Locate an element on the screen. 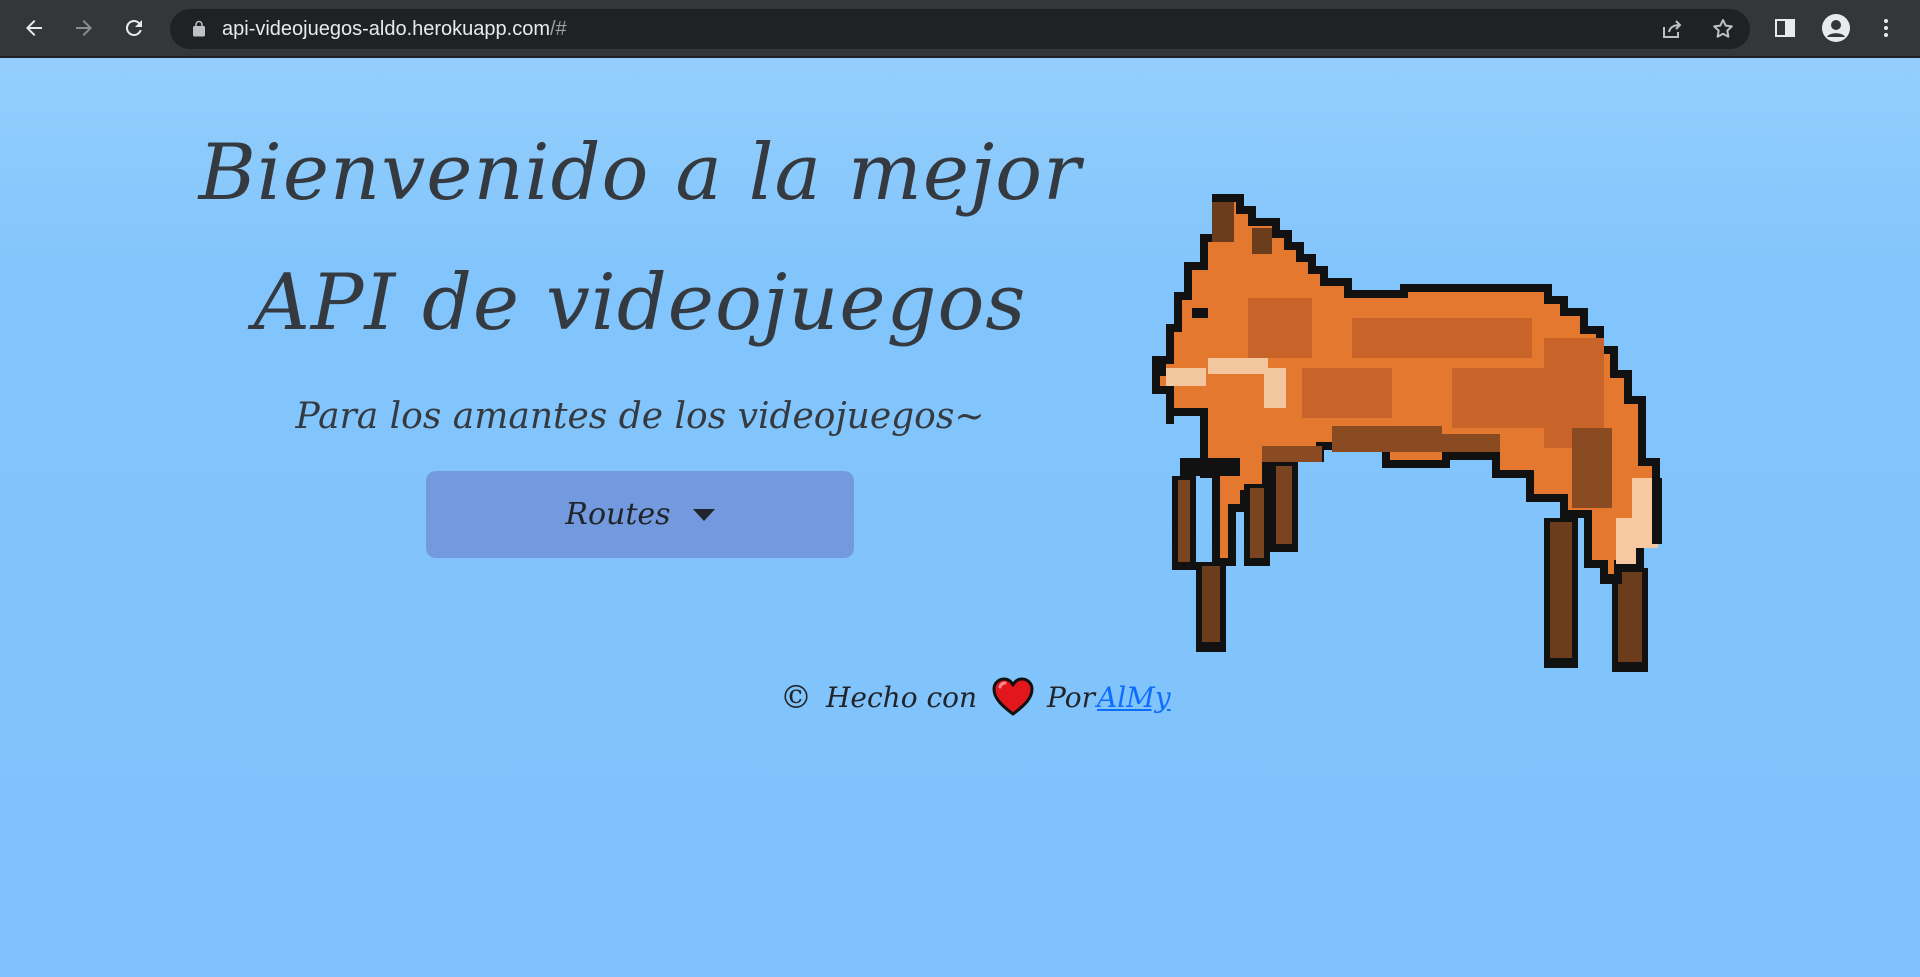  footer: © Hecho con Por AlMy is located at coordinates (975, 697).